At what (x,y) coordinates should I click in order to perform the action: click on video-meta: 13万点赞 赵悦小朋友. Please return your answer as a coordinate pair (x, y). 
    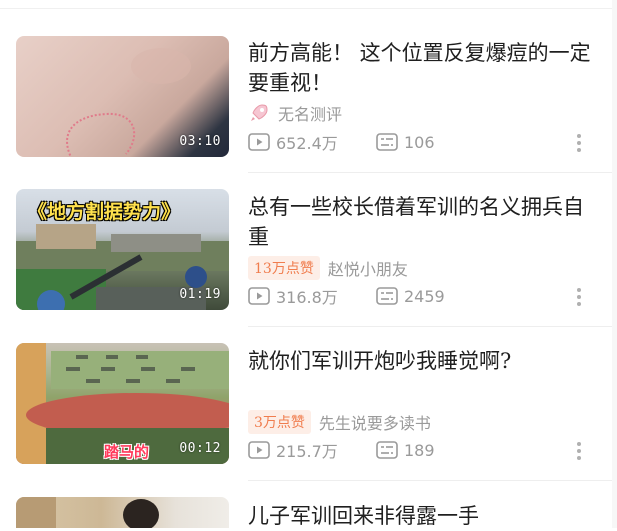
    Looking at the image, I should click on (328, 268).